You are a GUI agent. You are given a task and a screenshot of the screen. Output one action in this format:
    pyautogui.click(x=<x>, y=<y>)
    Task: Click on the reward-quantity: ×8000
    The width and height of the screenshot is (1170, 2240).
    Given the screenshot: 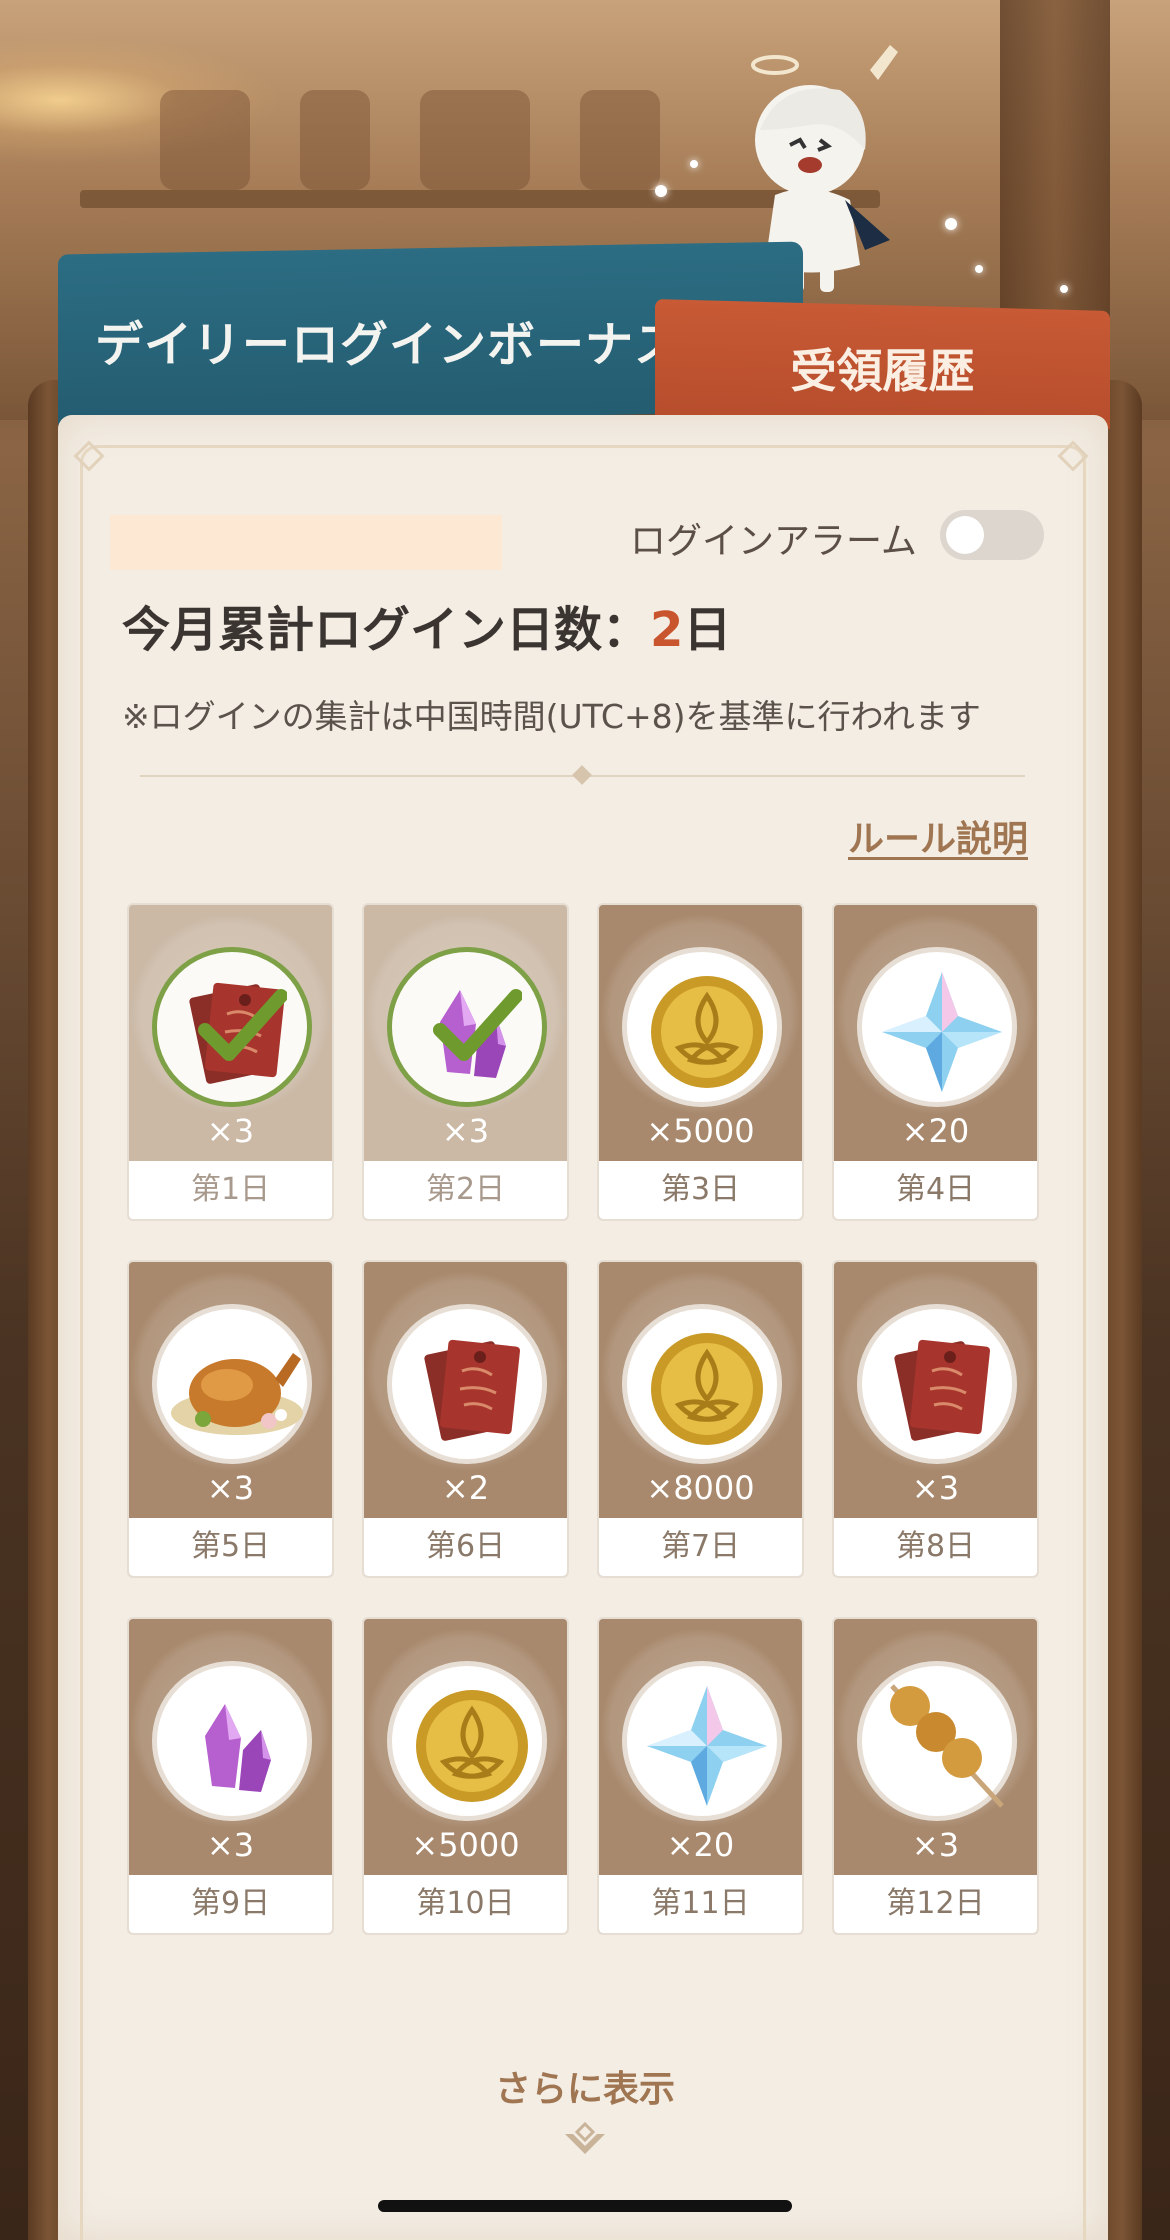 What is the action you would take?
    pyautogui.click(x=700, y=1488)
    